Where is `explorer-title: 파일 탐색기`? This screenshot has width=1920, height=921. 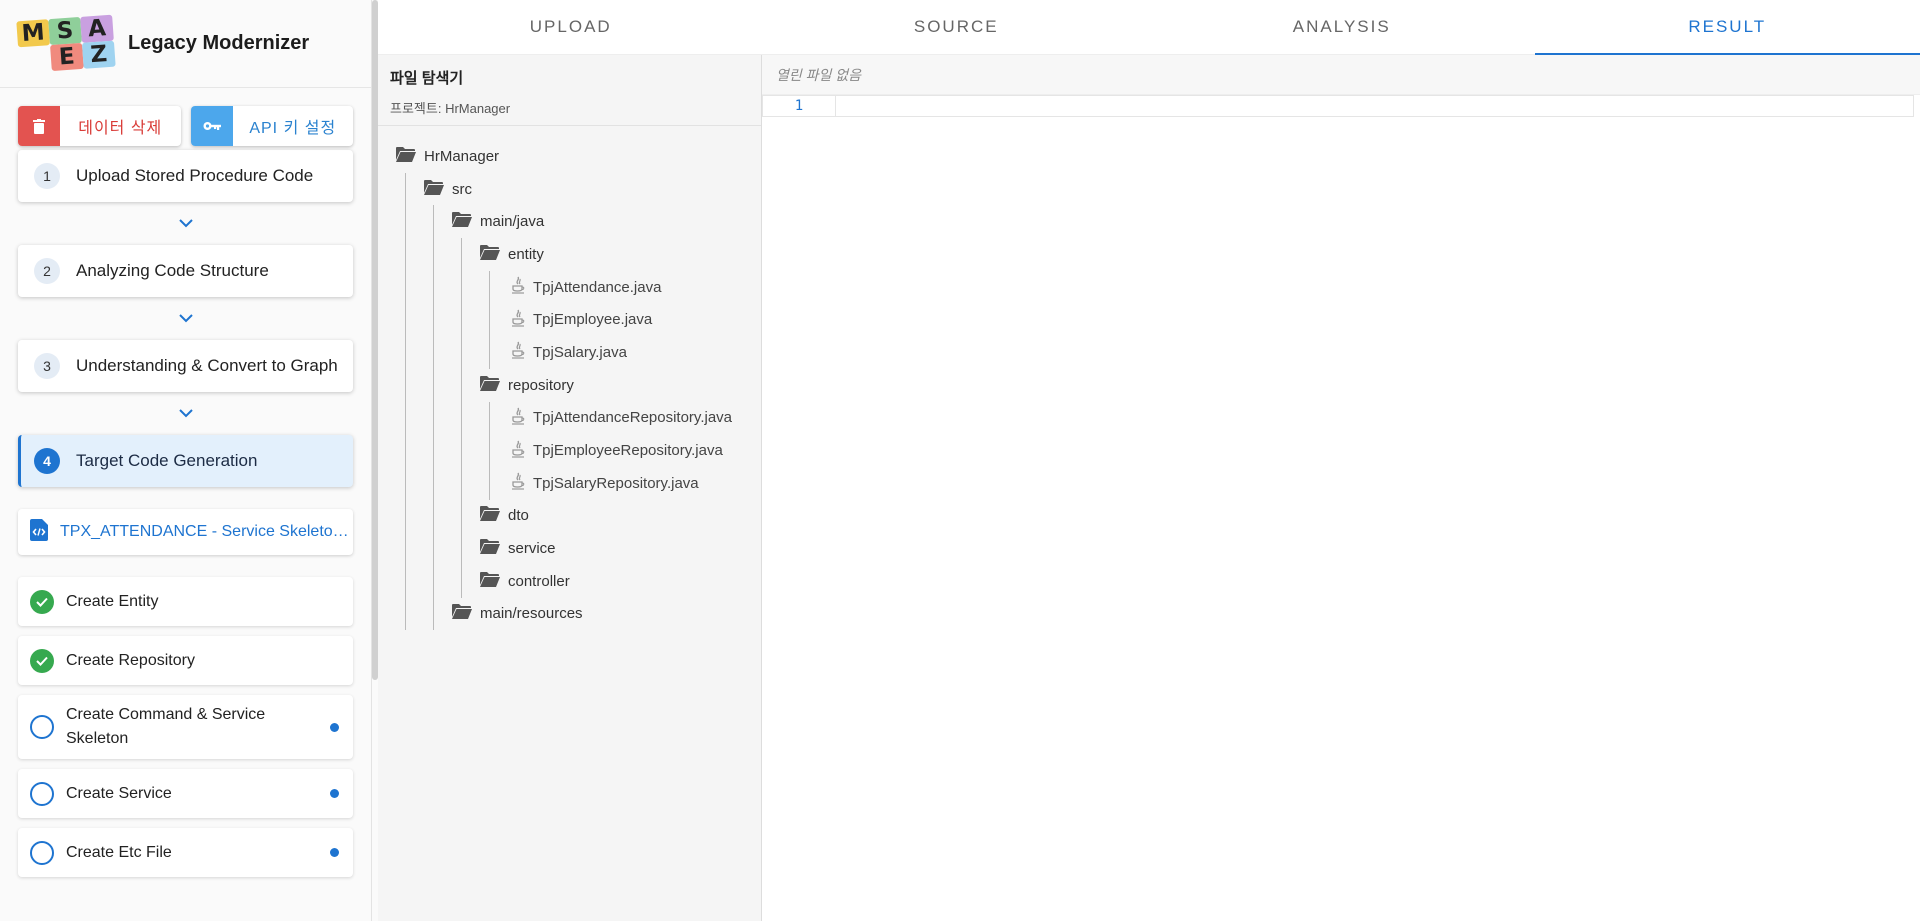 explorer-title: 파일 탐색기 is located at coordinates (427, 78).